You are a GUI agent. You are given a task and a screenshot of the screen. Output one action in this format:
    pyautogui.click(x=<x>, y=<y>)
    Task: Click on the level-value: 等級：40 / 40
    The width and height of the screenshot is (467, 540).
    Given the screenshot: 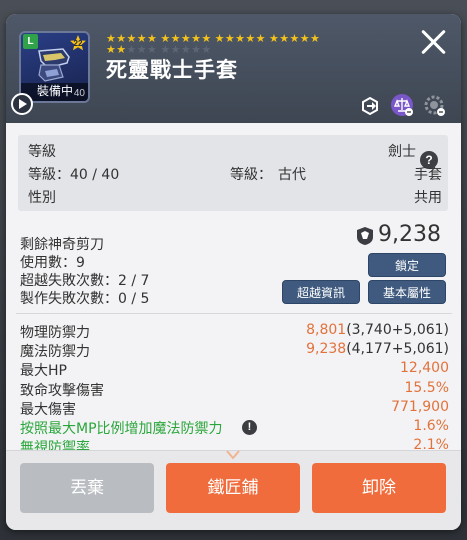 What is the action you would take?
    pyautogui.click(x=74, y=175)
    